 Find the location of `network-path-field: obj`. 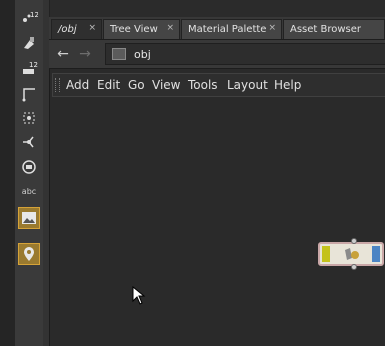

network-path-field: obj is located at coordinates (245, 54).